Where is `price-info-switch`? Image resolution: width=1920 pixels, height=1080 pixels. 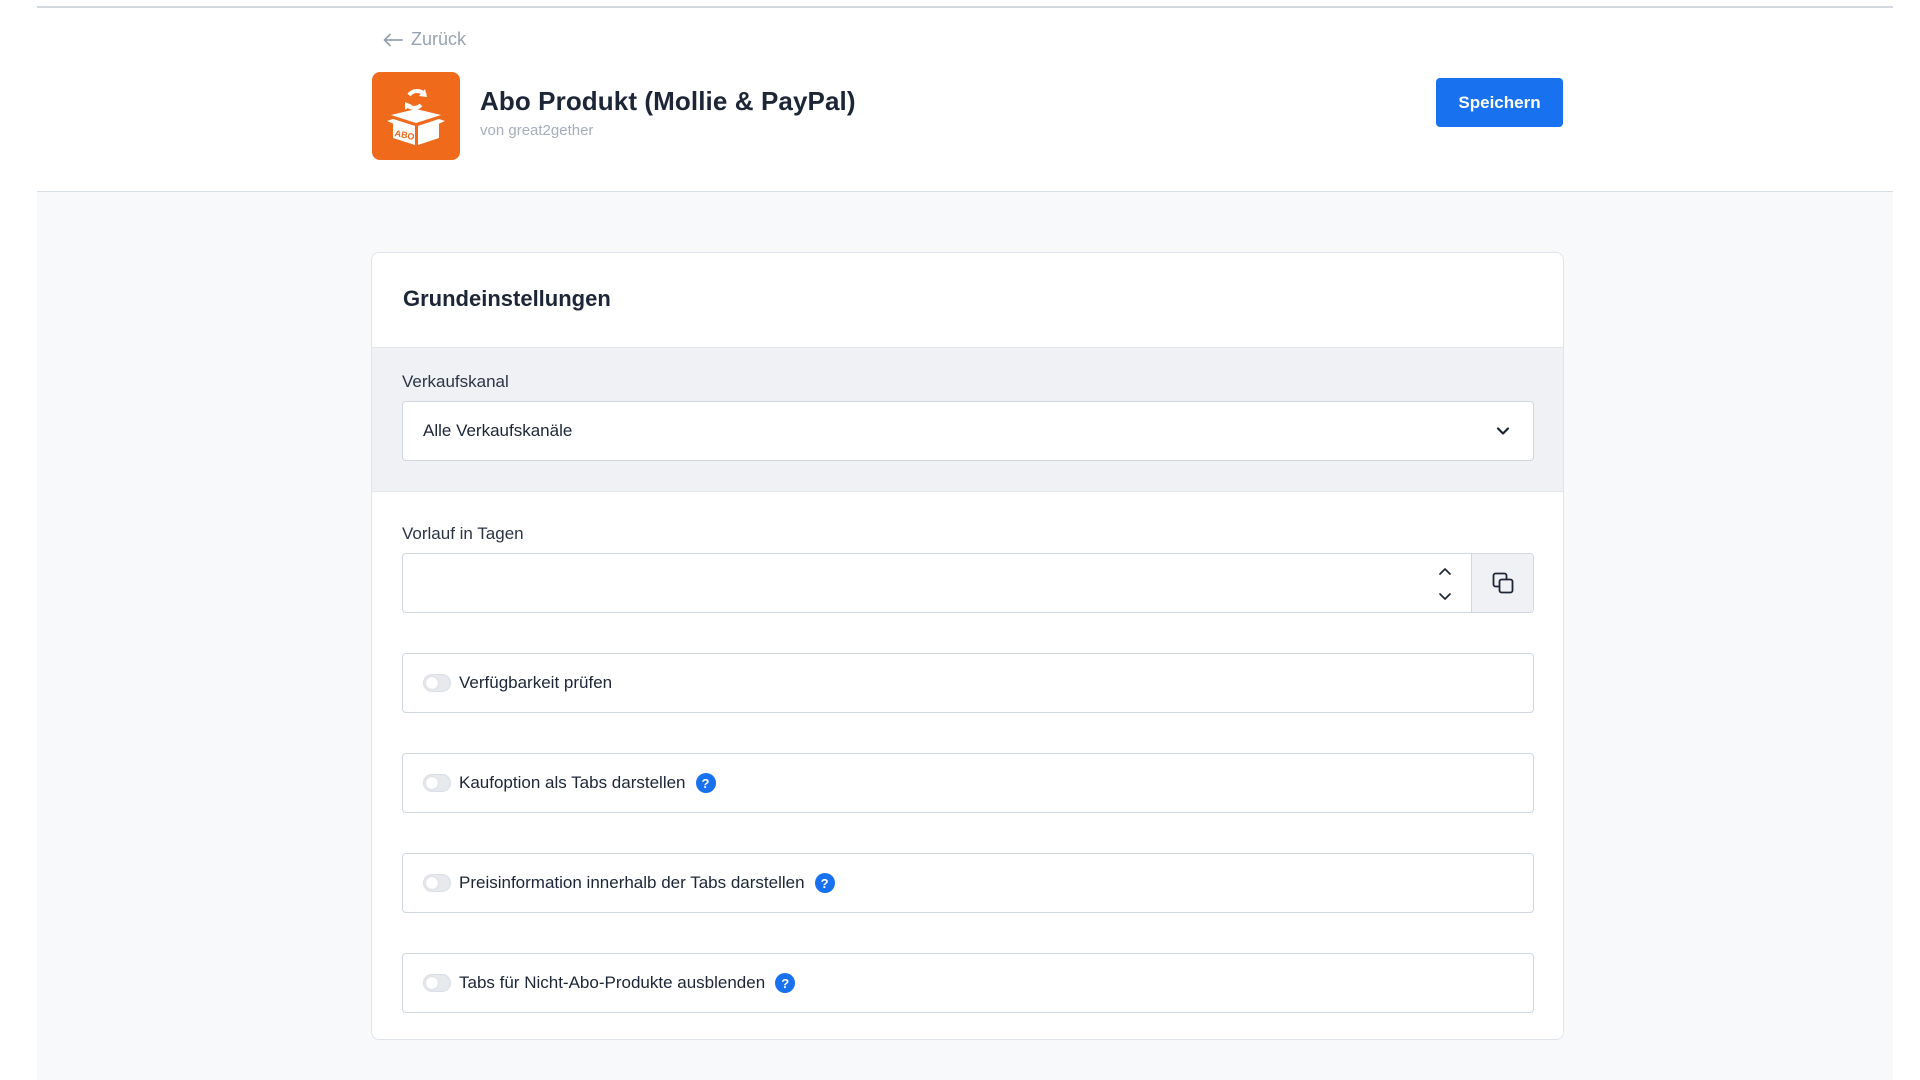
price-info-switch is located at coordinates (437, 883).